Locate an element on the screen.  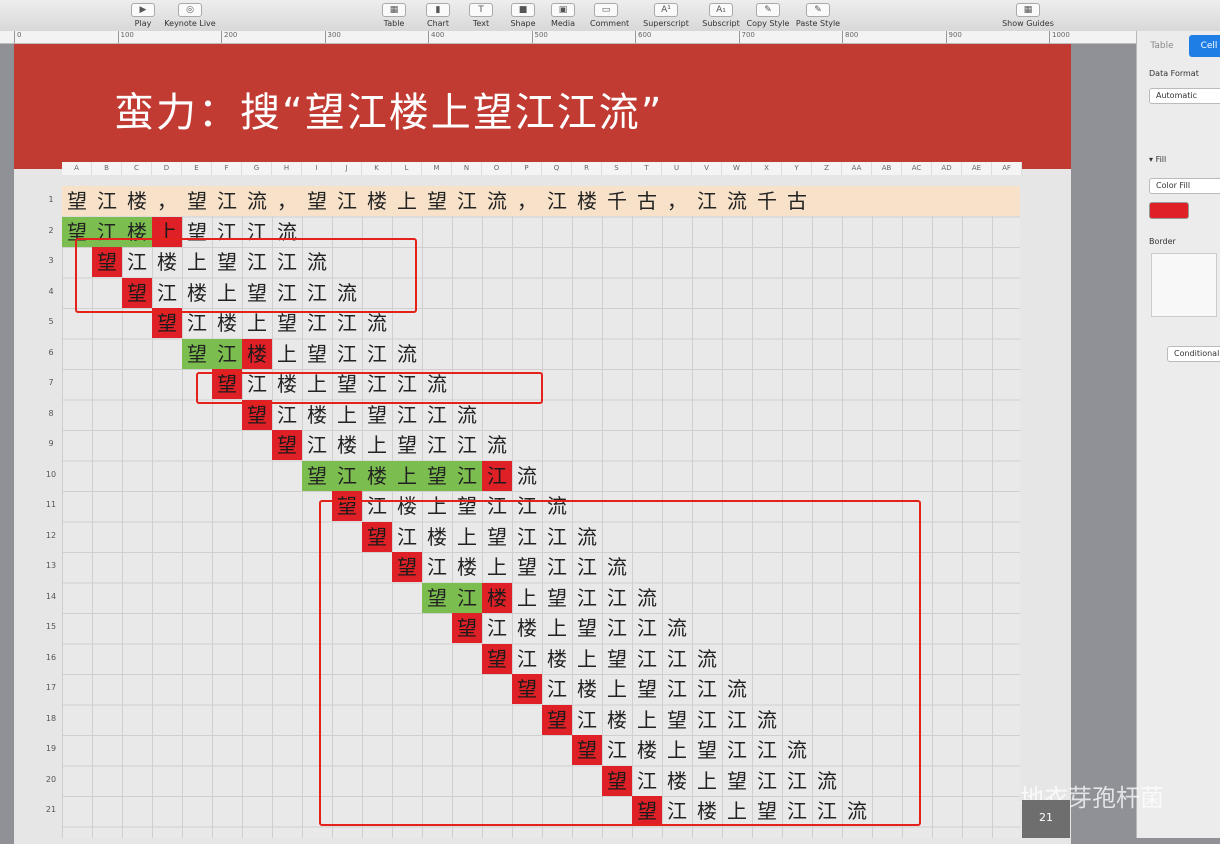
toolbar-button-text: T Text is located at coordinates (481, 15).